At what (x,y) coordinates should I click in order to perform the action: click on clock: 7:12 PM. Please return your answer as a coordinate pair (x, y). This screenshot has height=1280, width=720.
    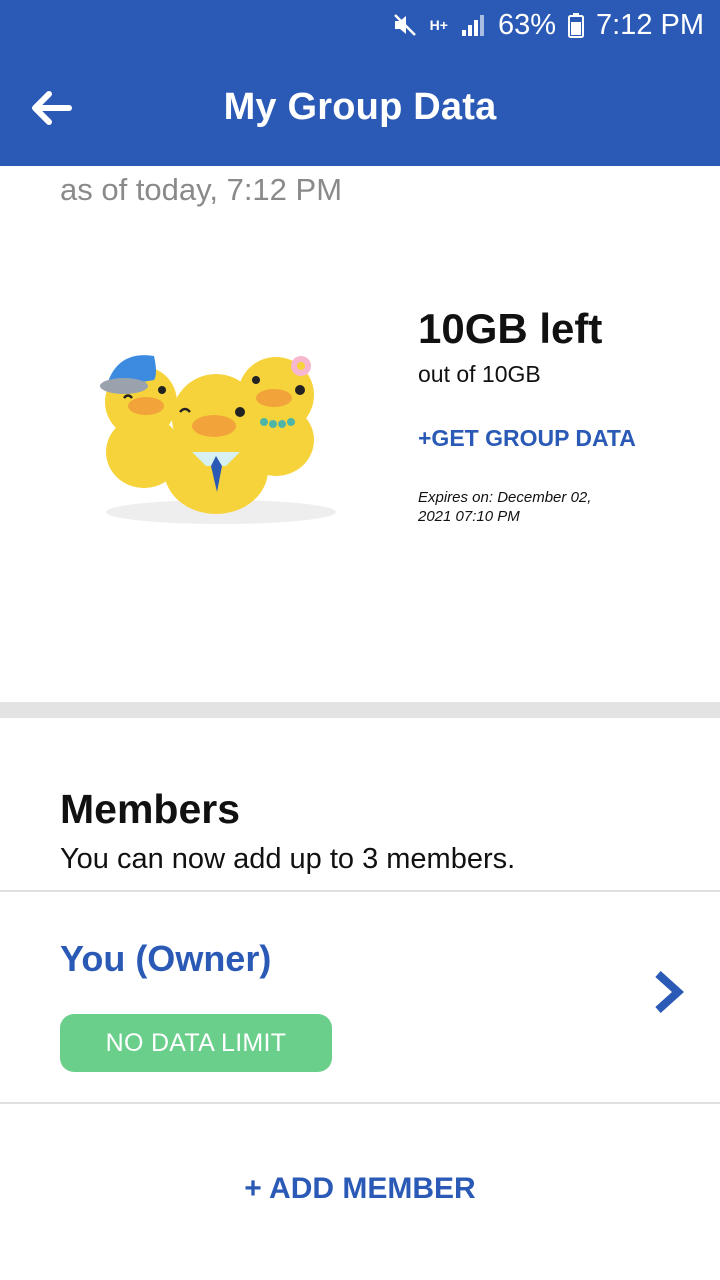
    Looking at the image, I should click on (650, 24).